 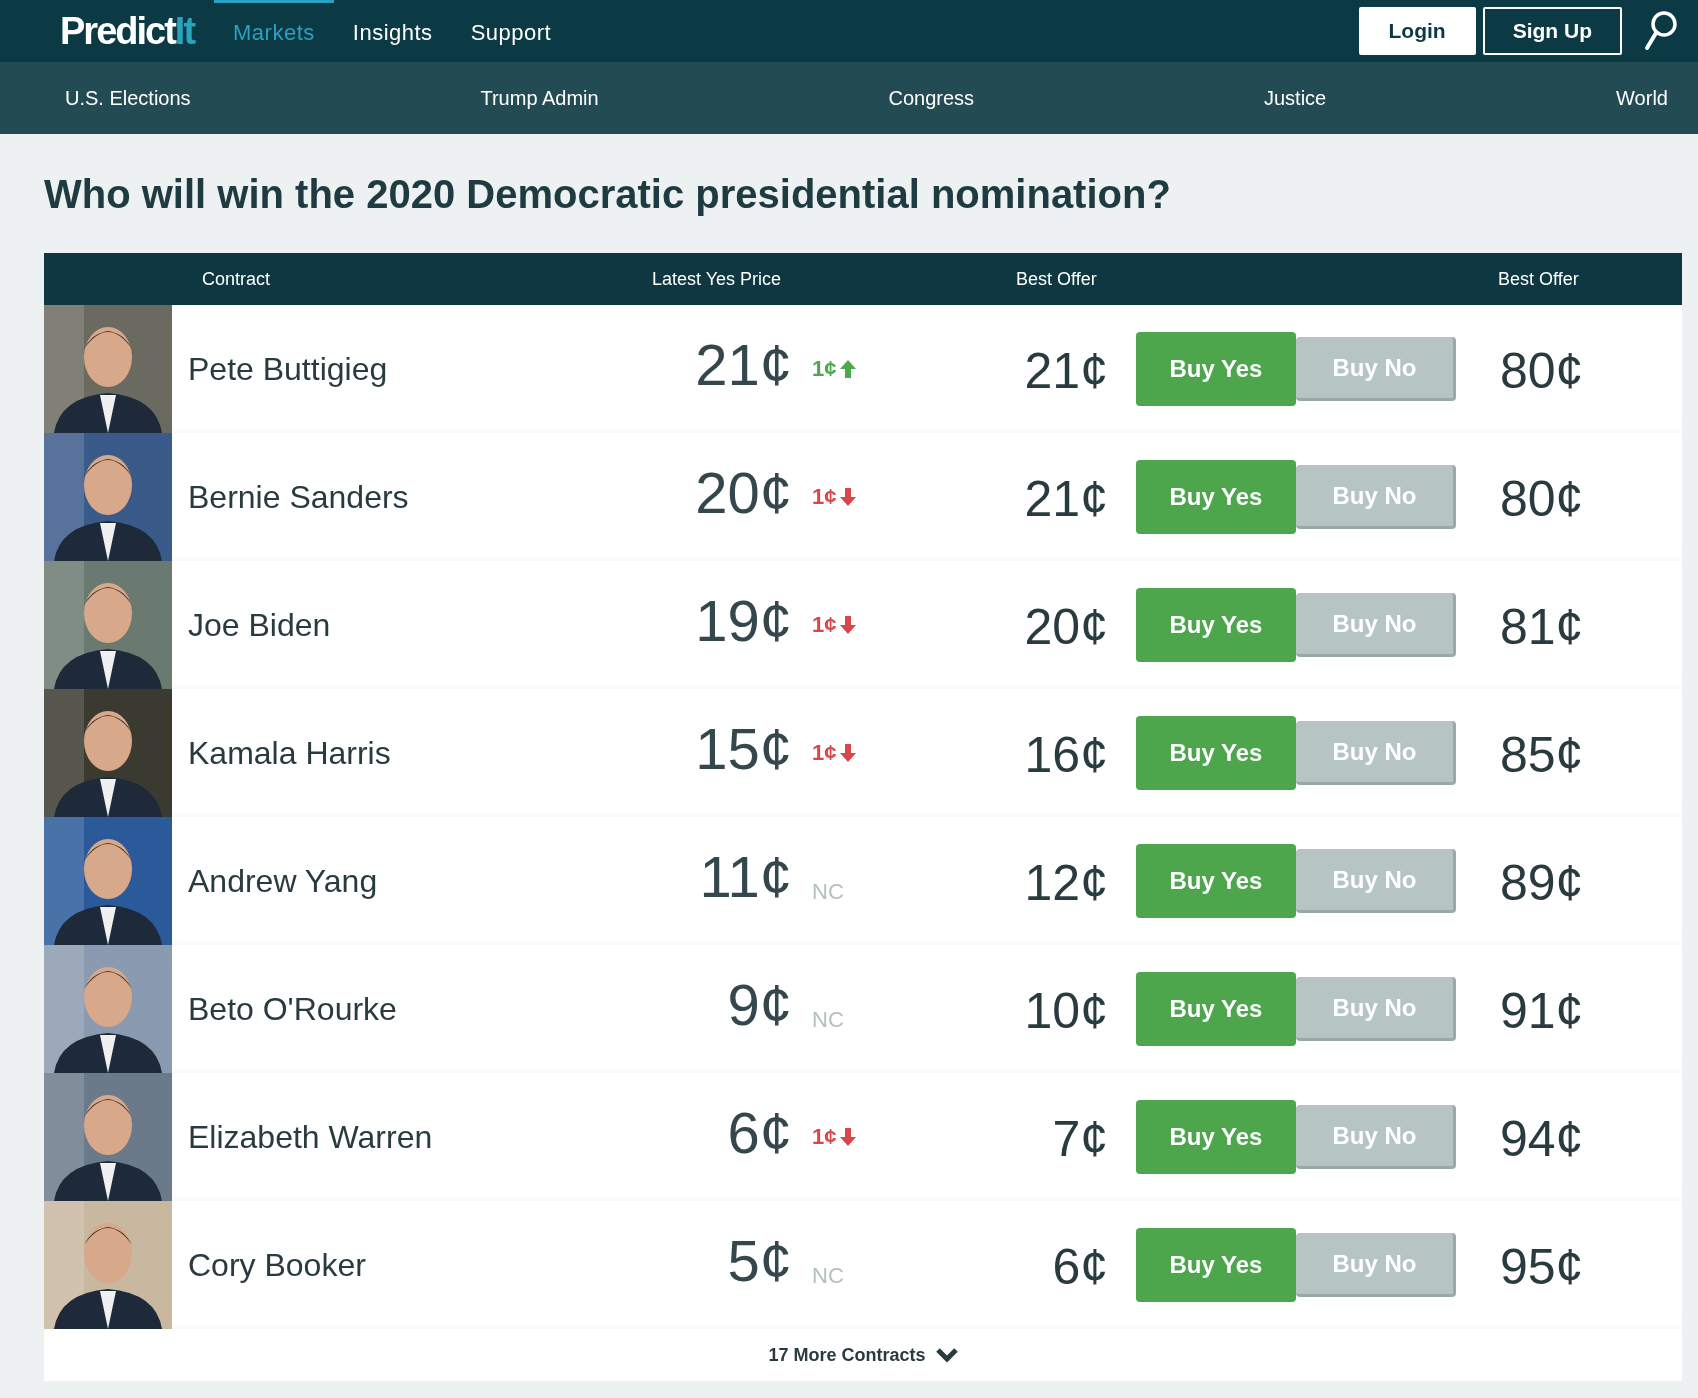 What do you see at coordinates (848, 369) in the screenshot?
I see `up-arrow-icon` at bounding box center [848, 369].